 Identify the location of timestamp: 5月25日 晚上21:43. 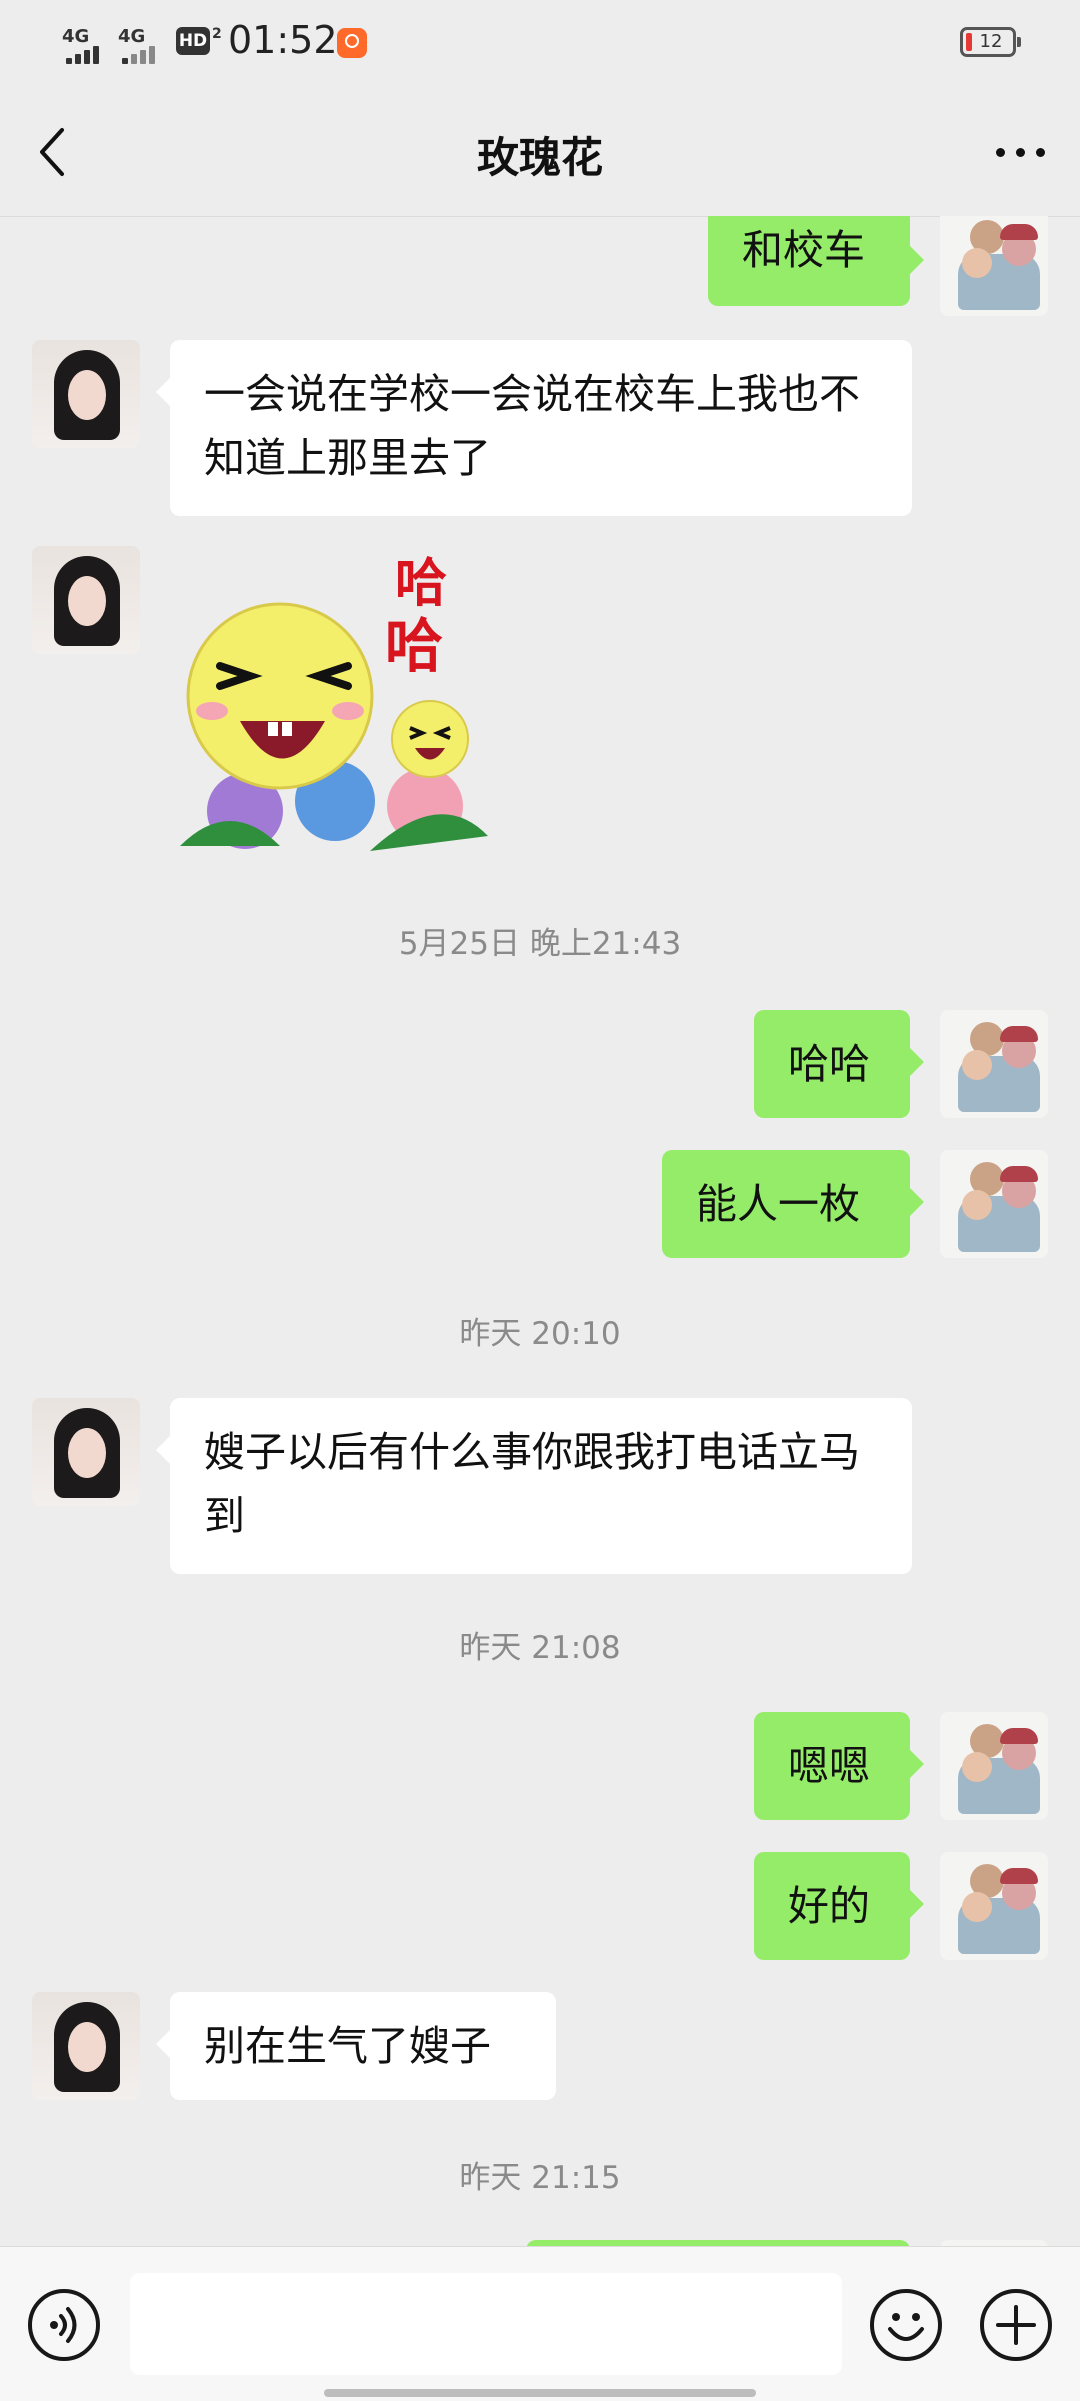
(540, 944).